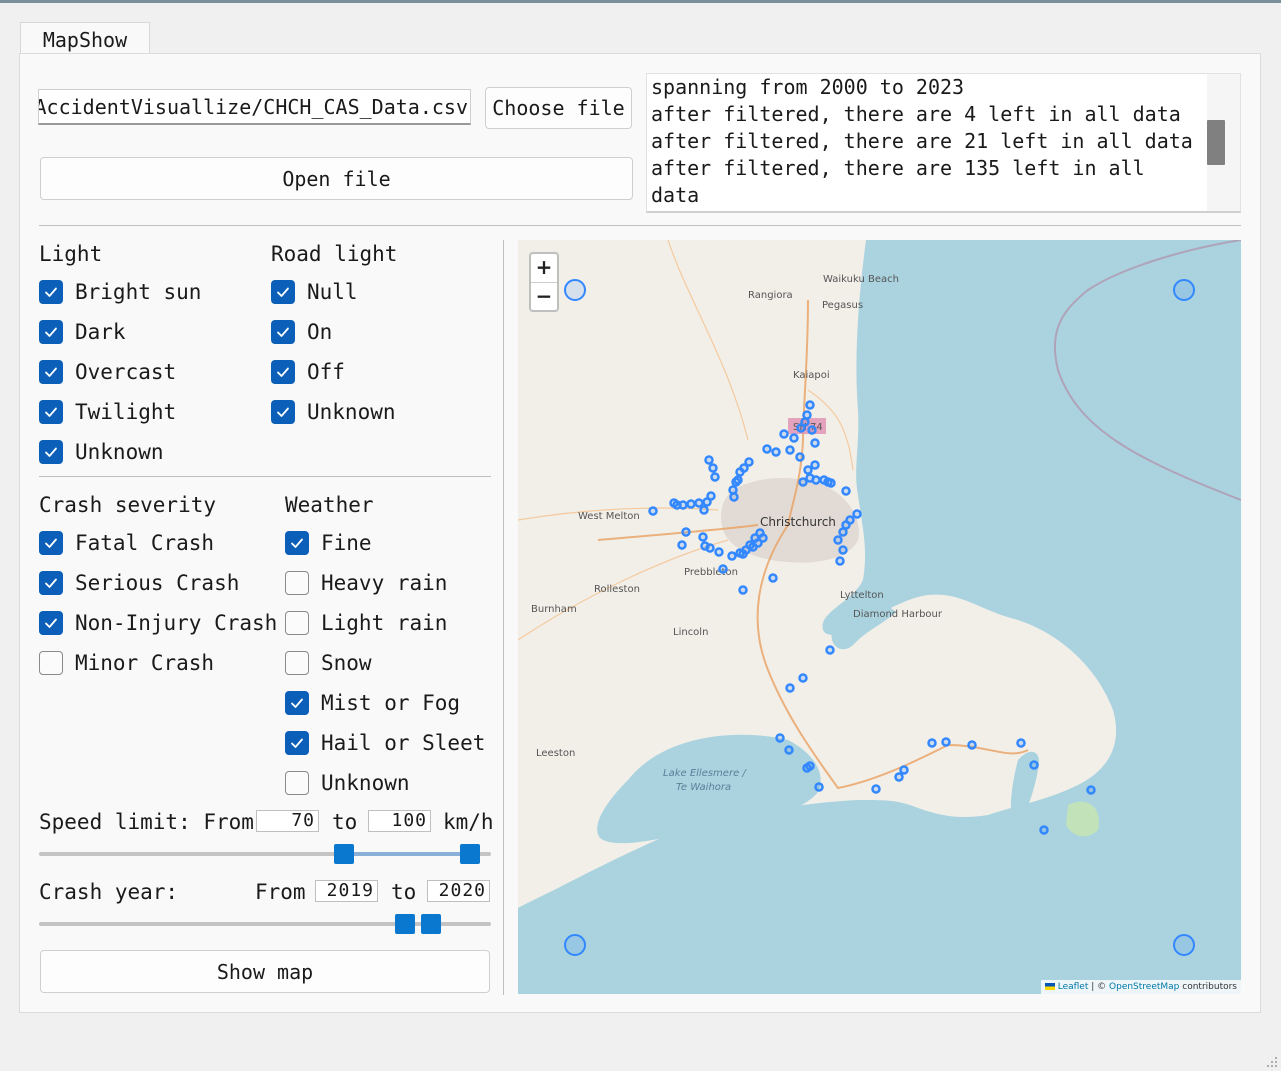 The height and width of the screenshot is (1071, 1281). What do you see at coordinates (344, 854) in the screenshot?
I see `speed-slider-min-handle` at bounding box center [344, 854].